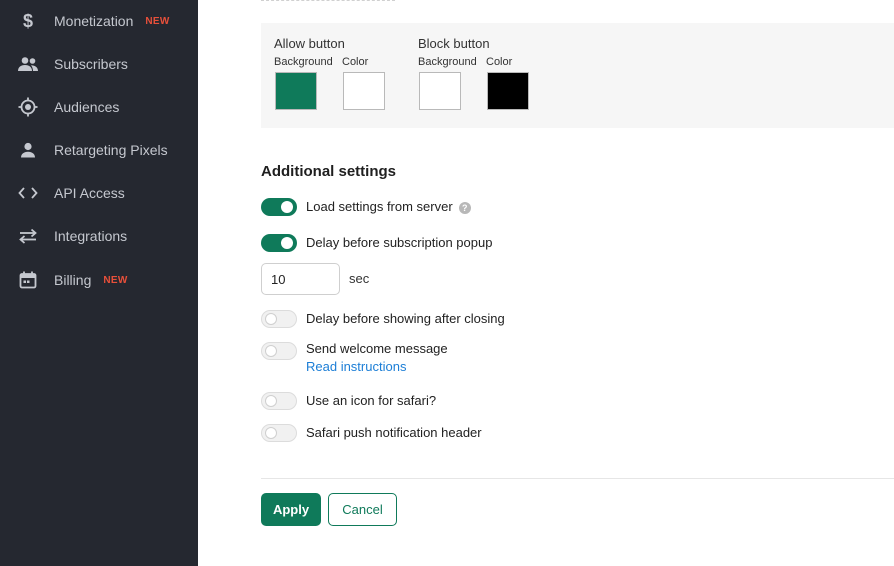 This screenshot has width=894, height=566. I want to click on delay-after-closing-toggle, so click(279, 319).